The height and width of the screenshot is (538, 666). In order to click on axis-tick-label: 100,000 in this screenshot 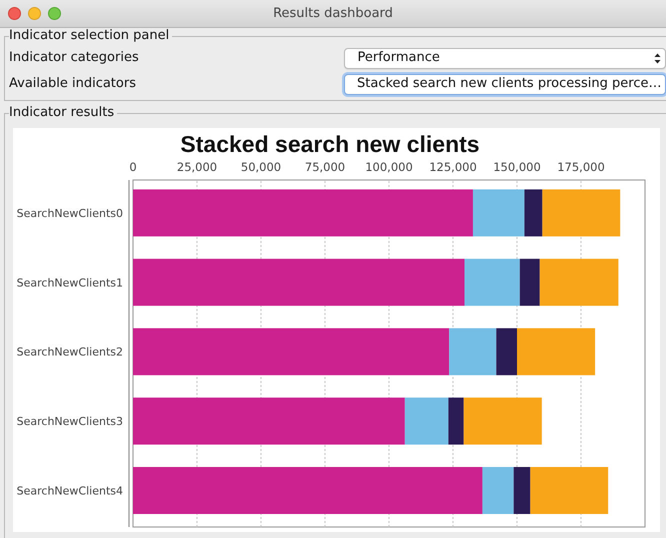, I will do `click(389, 167)`.